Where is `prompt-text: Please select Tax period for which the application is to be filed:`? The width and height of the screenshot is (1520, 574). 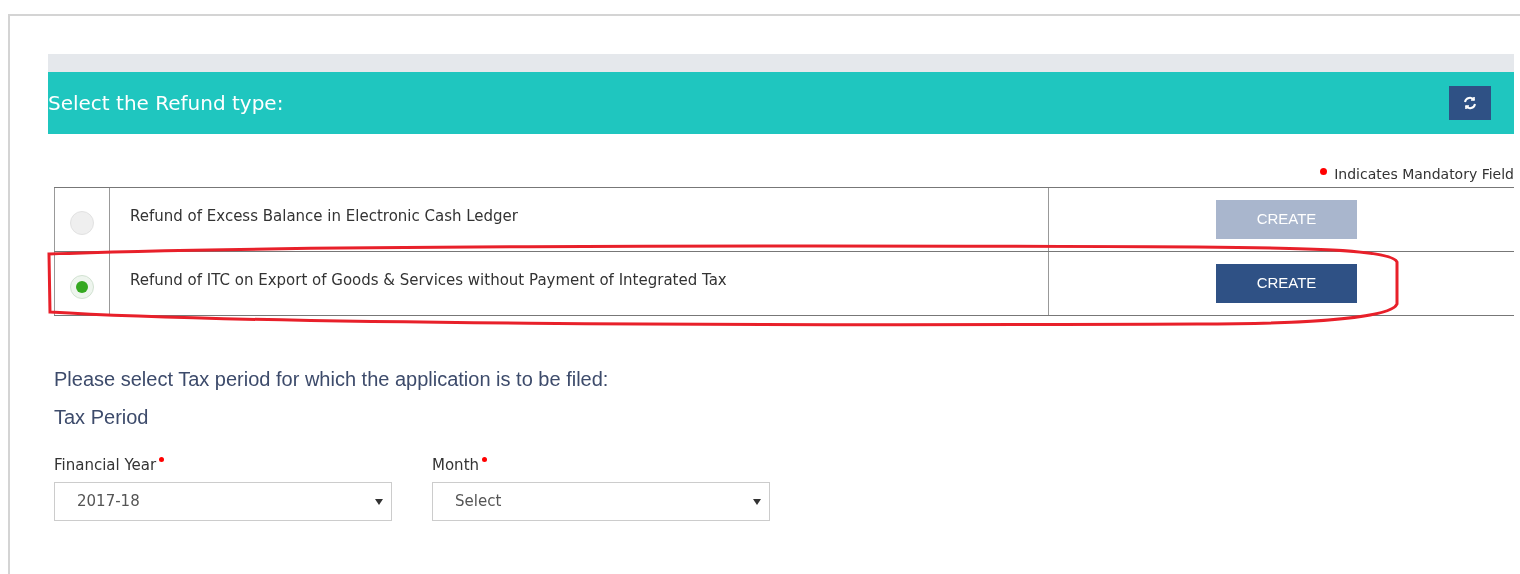
prompt-text: Please select Tax period for which the application is to be filed: is located at coordinates (332, 379).